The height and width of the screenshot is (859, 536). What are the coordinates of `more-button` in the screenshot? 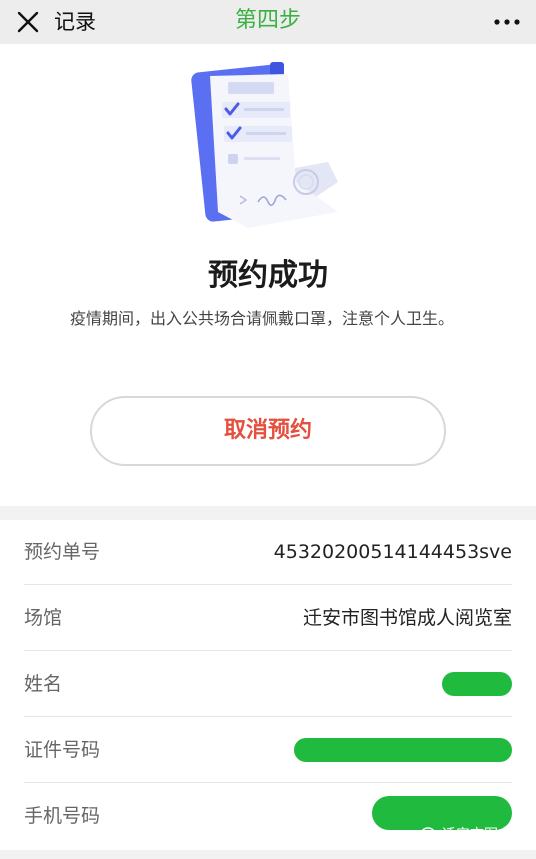 It's located at (507, 22).